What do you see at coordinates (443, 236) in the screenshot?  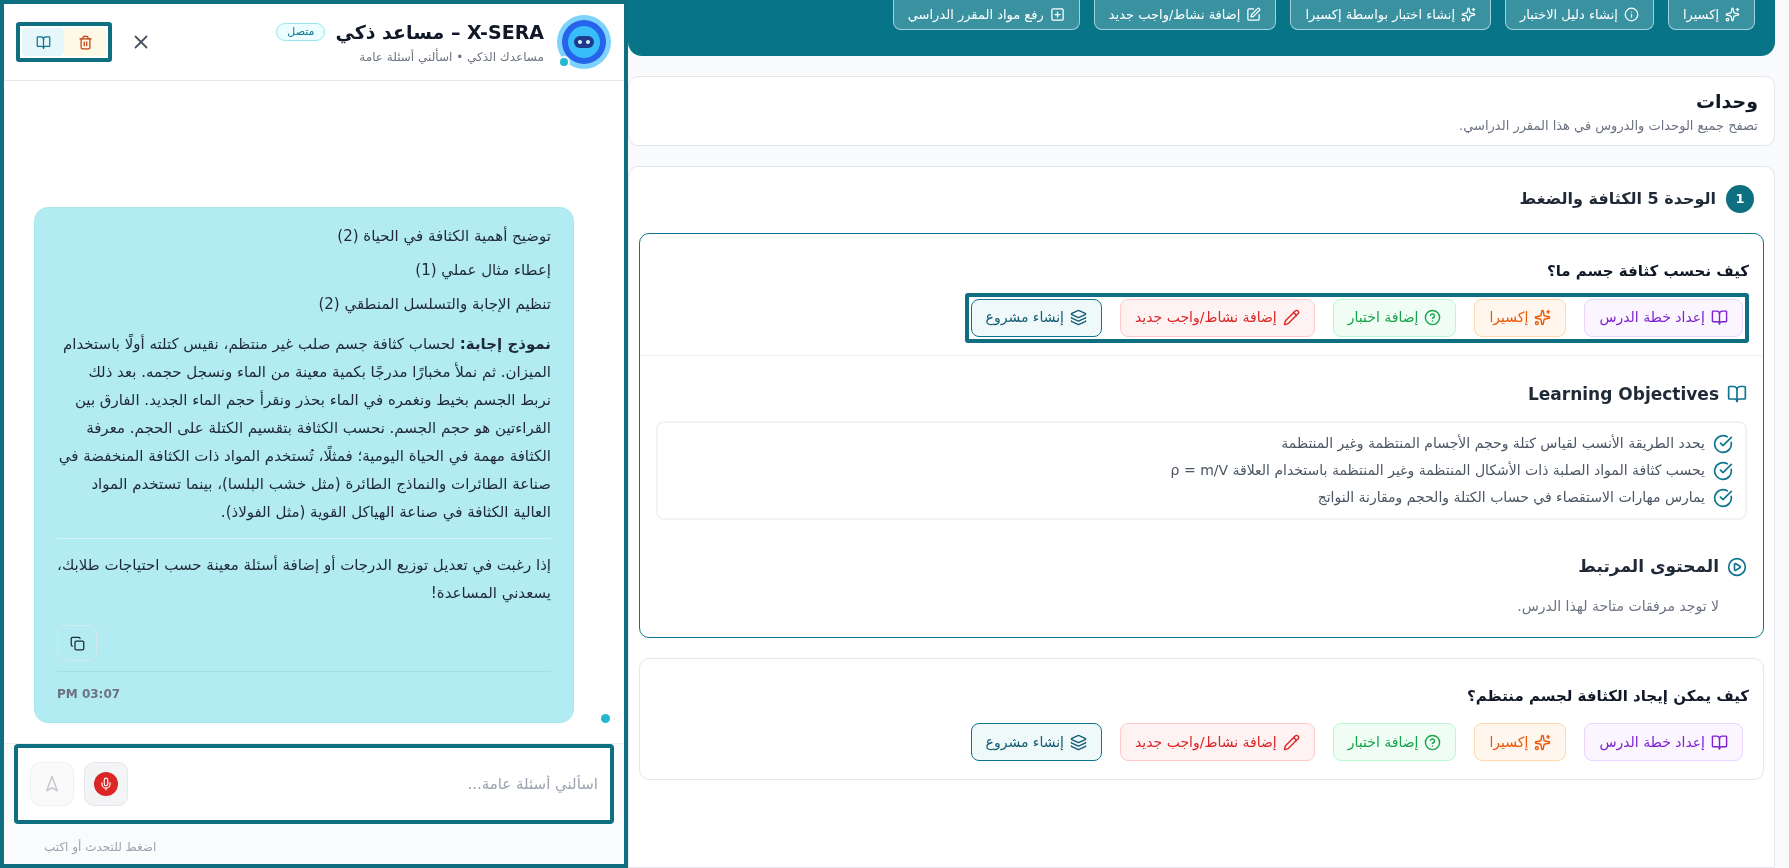 I see `message-line: توضيح أهمية الكثافة في الحياة (2)` at bounding box center [443, 236].